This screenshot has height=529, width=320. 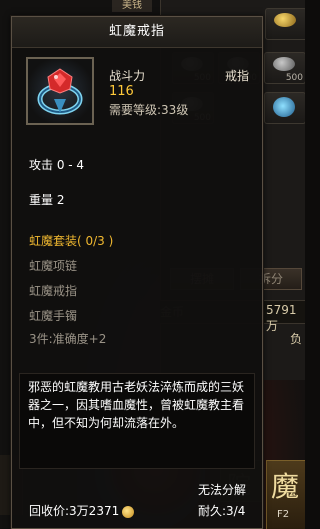 I want to click on red-gem-ring-icon, so click(x=60, y=91).